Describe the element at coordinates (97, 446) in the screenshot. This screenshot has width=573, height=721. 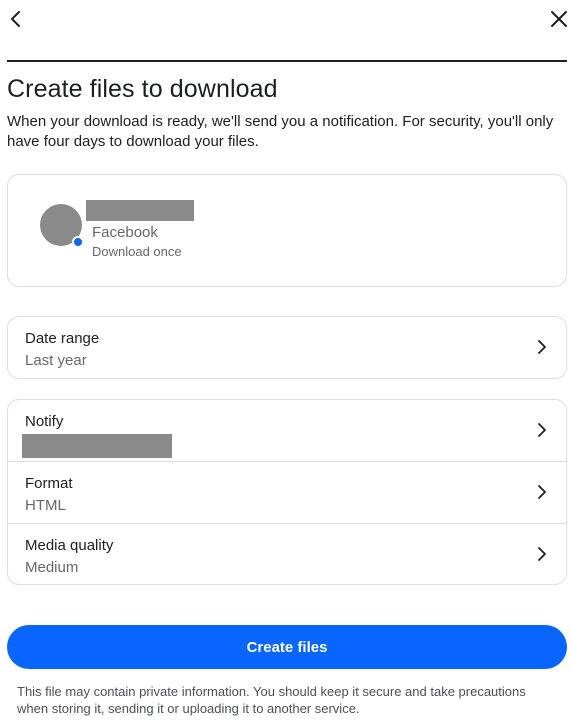
I see `notify-value-redacted` at that location.